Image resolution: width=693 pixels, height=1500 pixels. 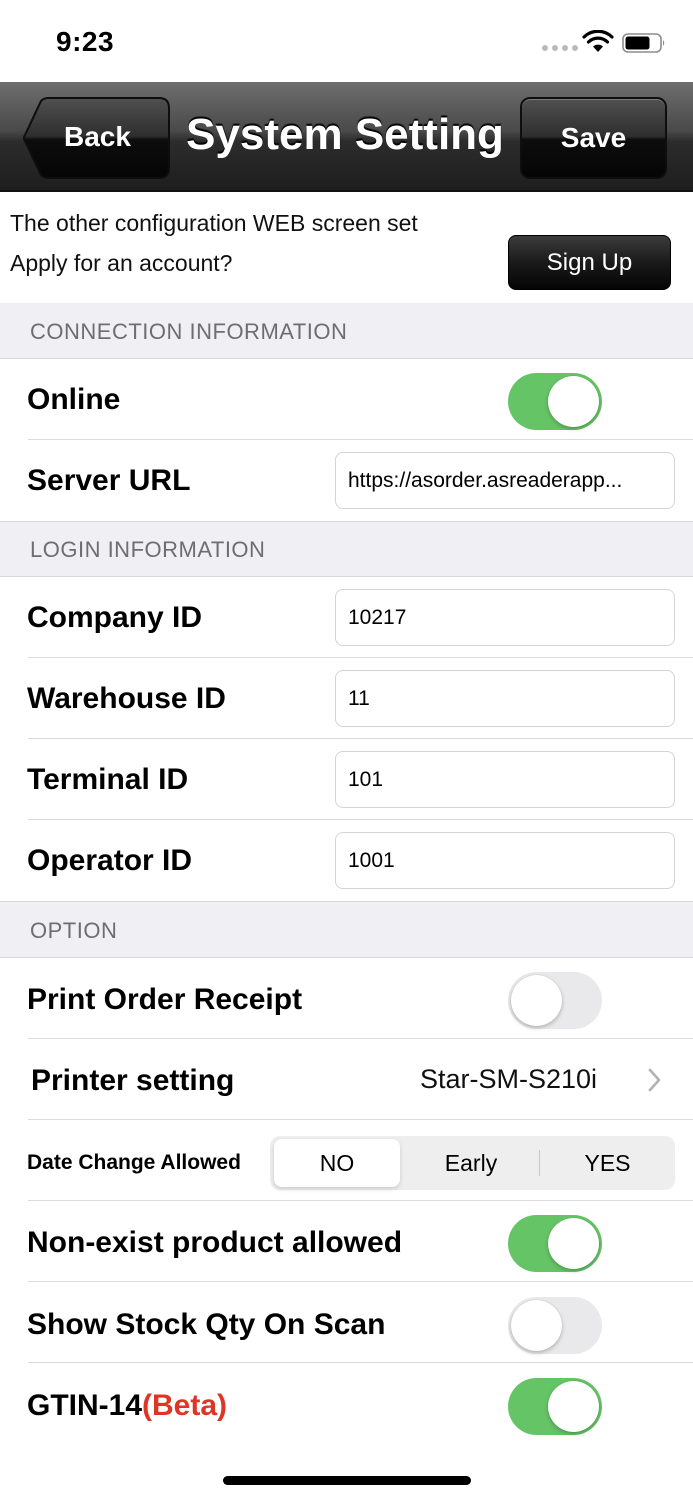 What do you see at coordinates (115, 617) in the screenshot?
I see `company-id-label: Company ID` at bounding box center [115, 617].